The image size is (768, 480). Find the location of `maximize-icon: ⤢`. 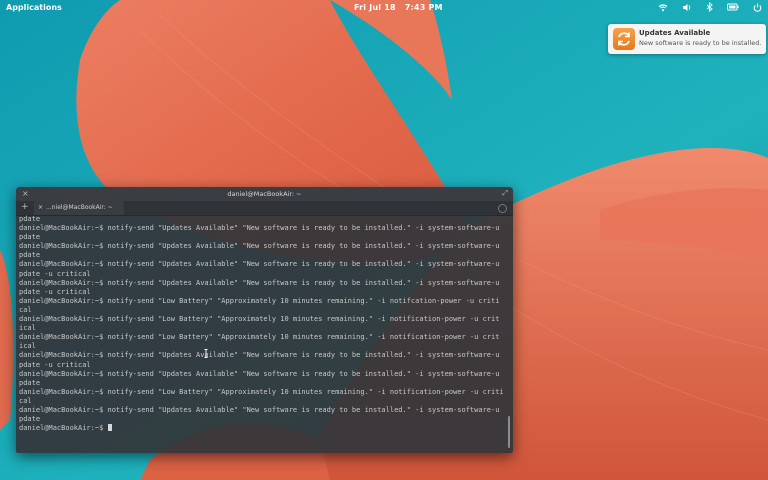

maximize-icon: ⤢ is located at coordinates (505, 193).